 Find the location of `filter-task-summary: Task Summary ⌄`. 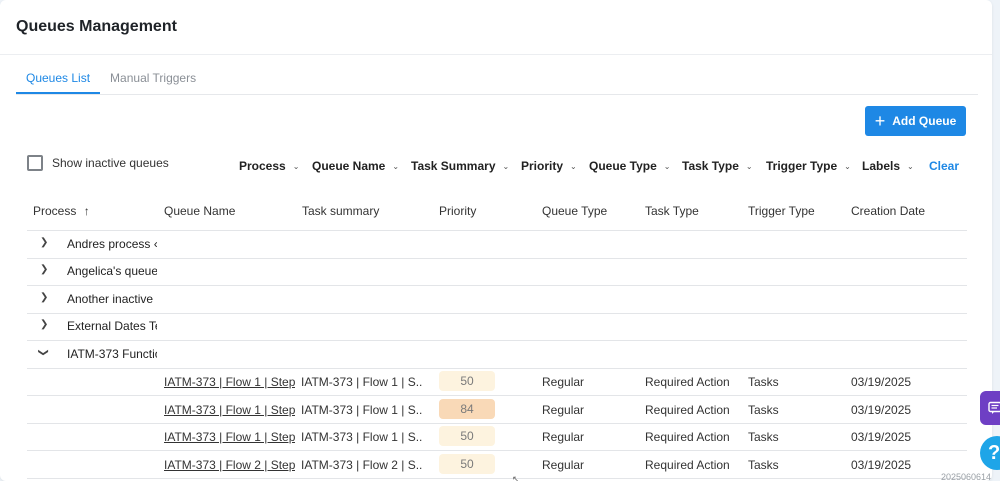

filter-task-summary: Task Summary ⌄ is located at coordinates (460, 166).